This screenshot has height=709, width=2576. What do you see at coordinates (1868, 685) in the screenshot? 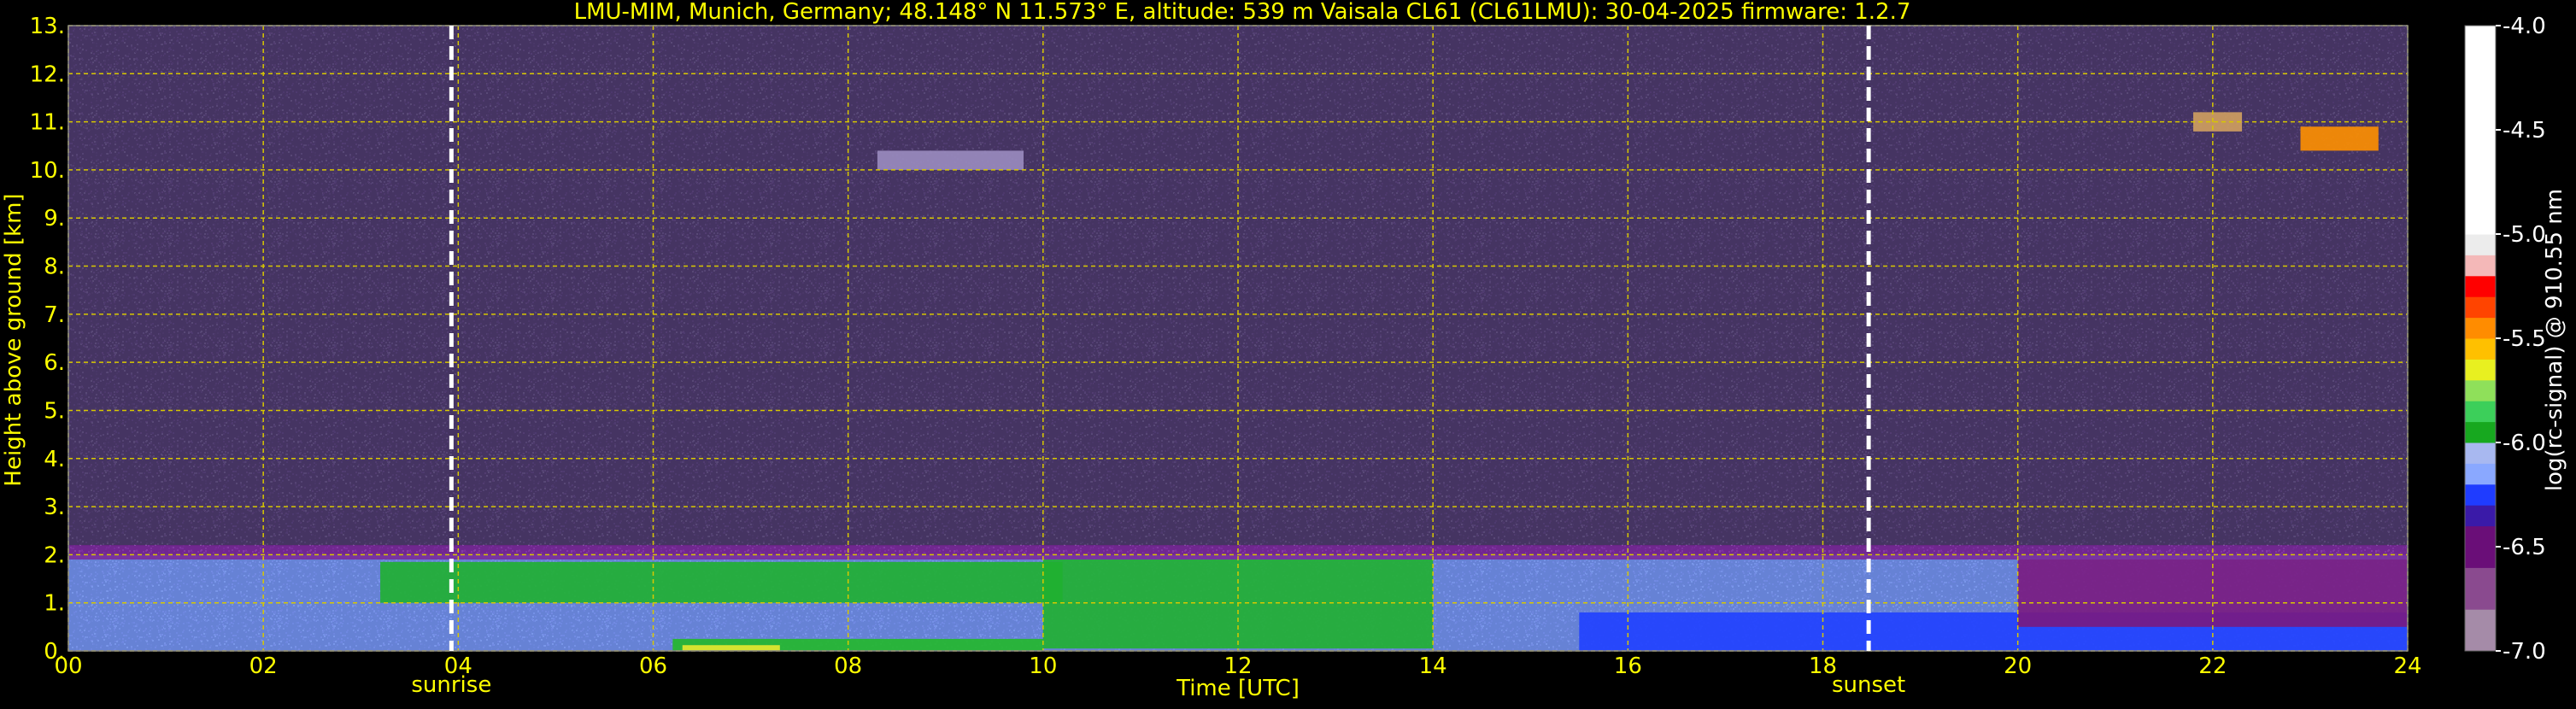
I see `annotation-label: sunset` at bounding box center [1868, 685].